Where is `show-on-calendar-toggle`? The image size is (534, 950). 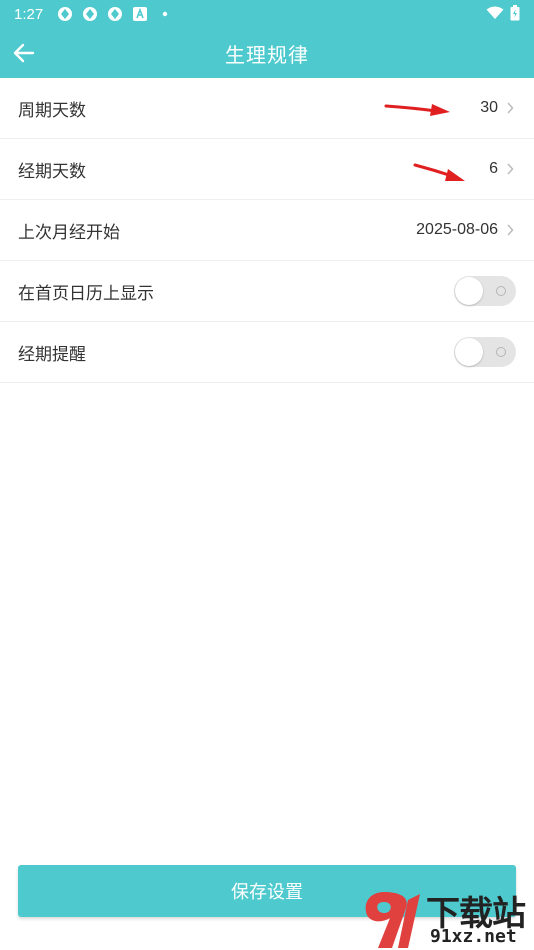
show-on-calendar-toggle is located at coordinates (485, 291).